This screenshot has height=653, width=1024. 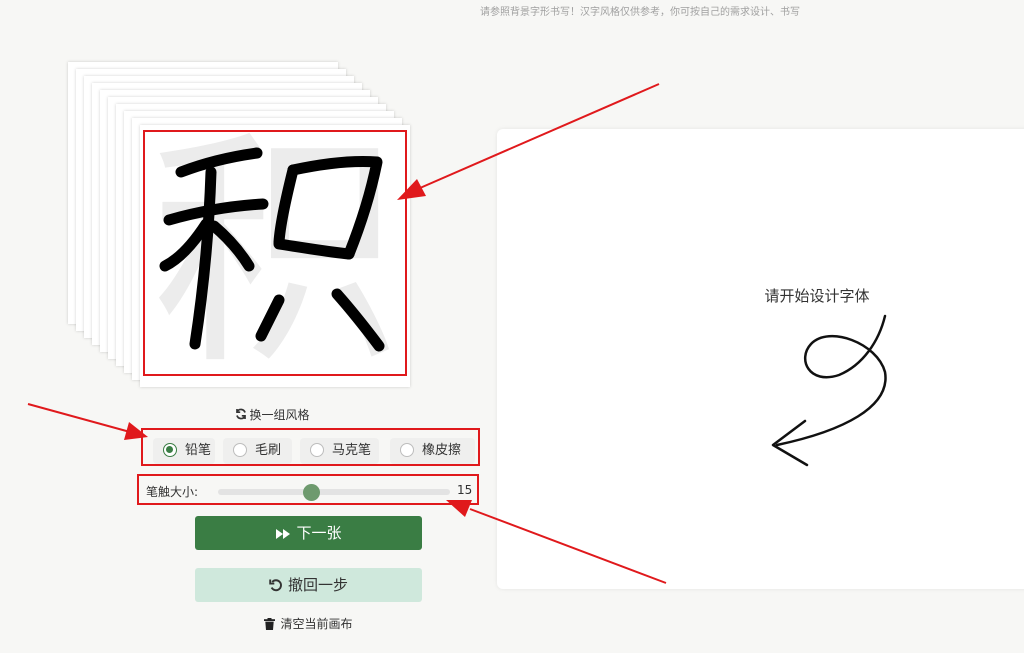 What do you see at coordinates (316, 624) in the screenshot?
I see `clear-canvas-label: 清空当前画布` at bounding box center [316, 624].